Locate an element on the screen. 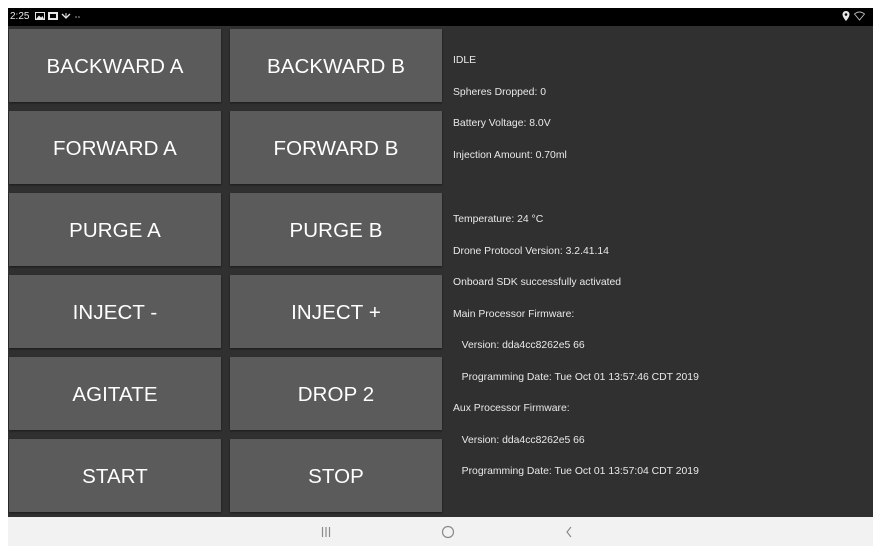 This screenshot has height=546, width=873. spheres-dropped-text: Spheres Dropped: 0 is located at coordinates (499, 92).